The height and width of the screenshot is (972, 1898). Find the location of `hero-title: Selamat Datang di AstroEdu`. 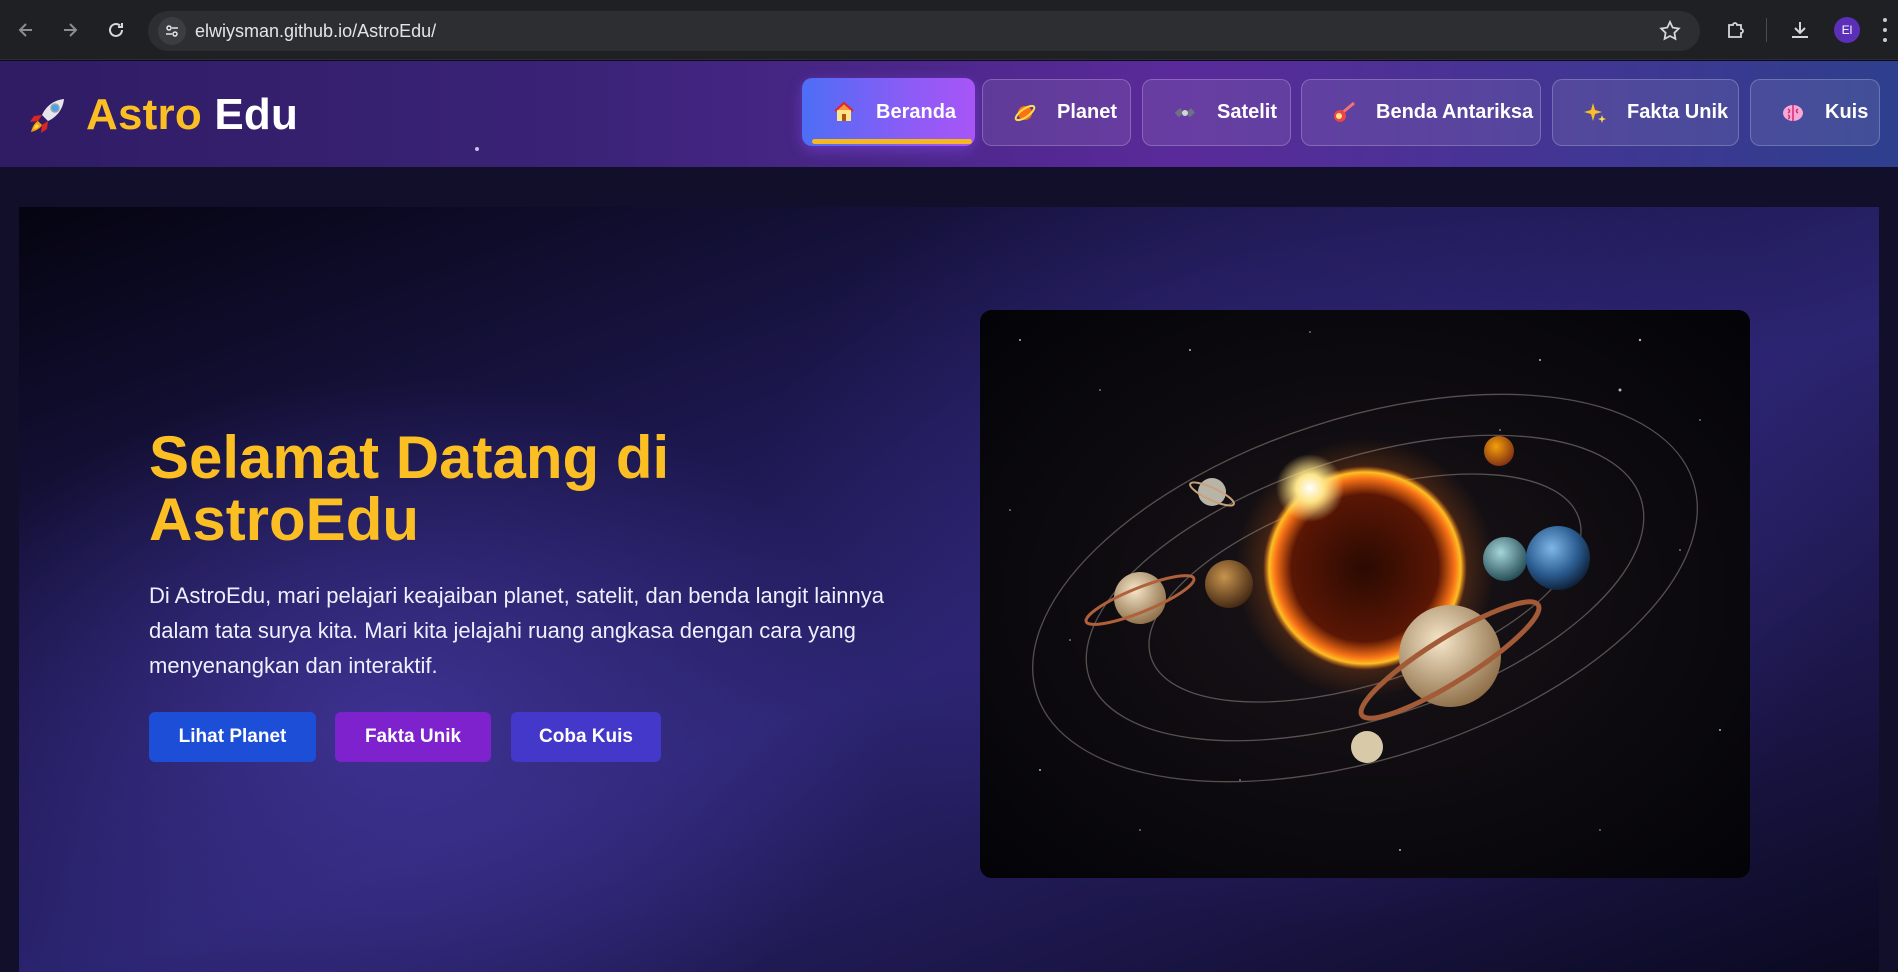

hero-title: Selamat Datang di AstroEdu is located at coordinates (409, 488).